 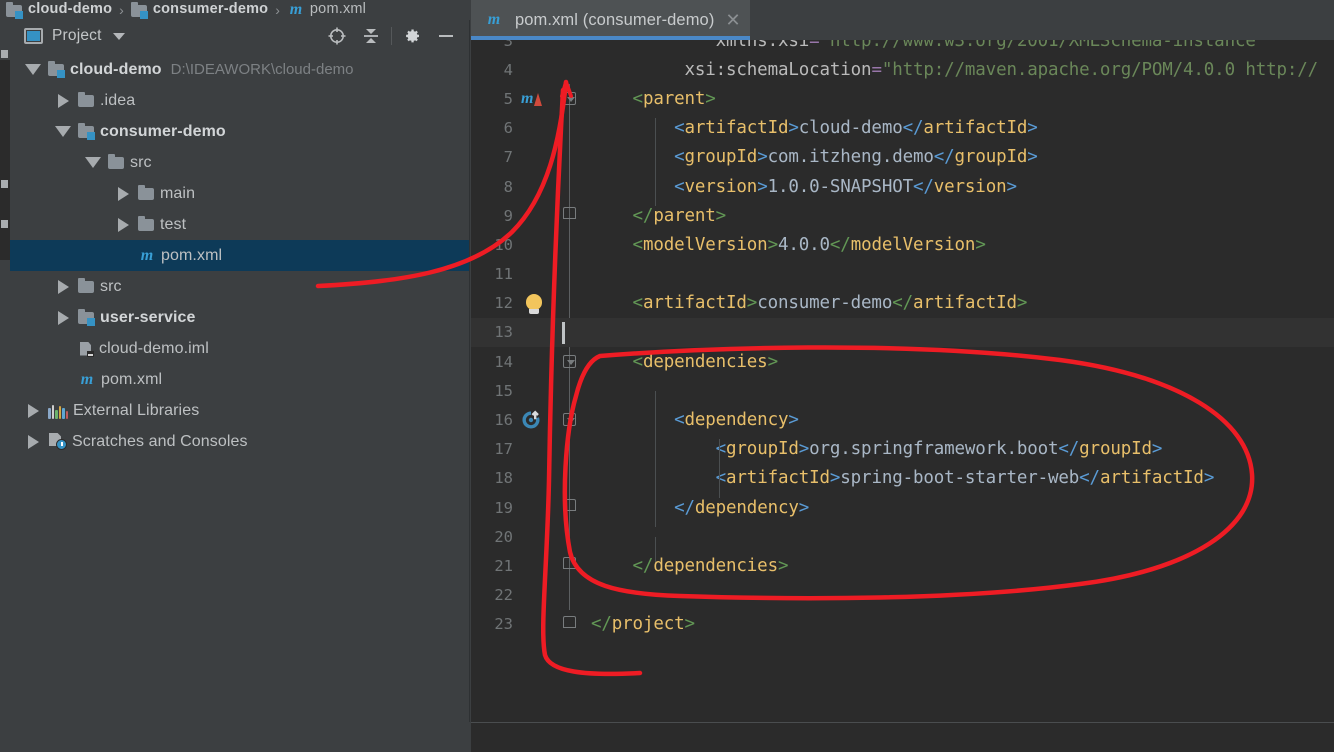 I want to click on code-line: 22, so click(x=902, y=595).